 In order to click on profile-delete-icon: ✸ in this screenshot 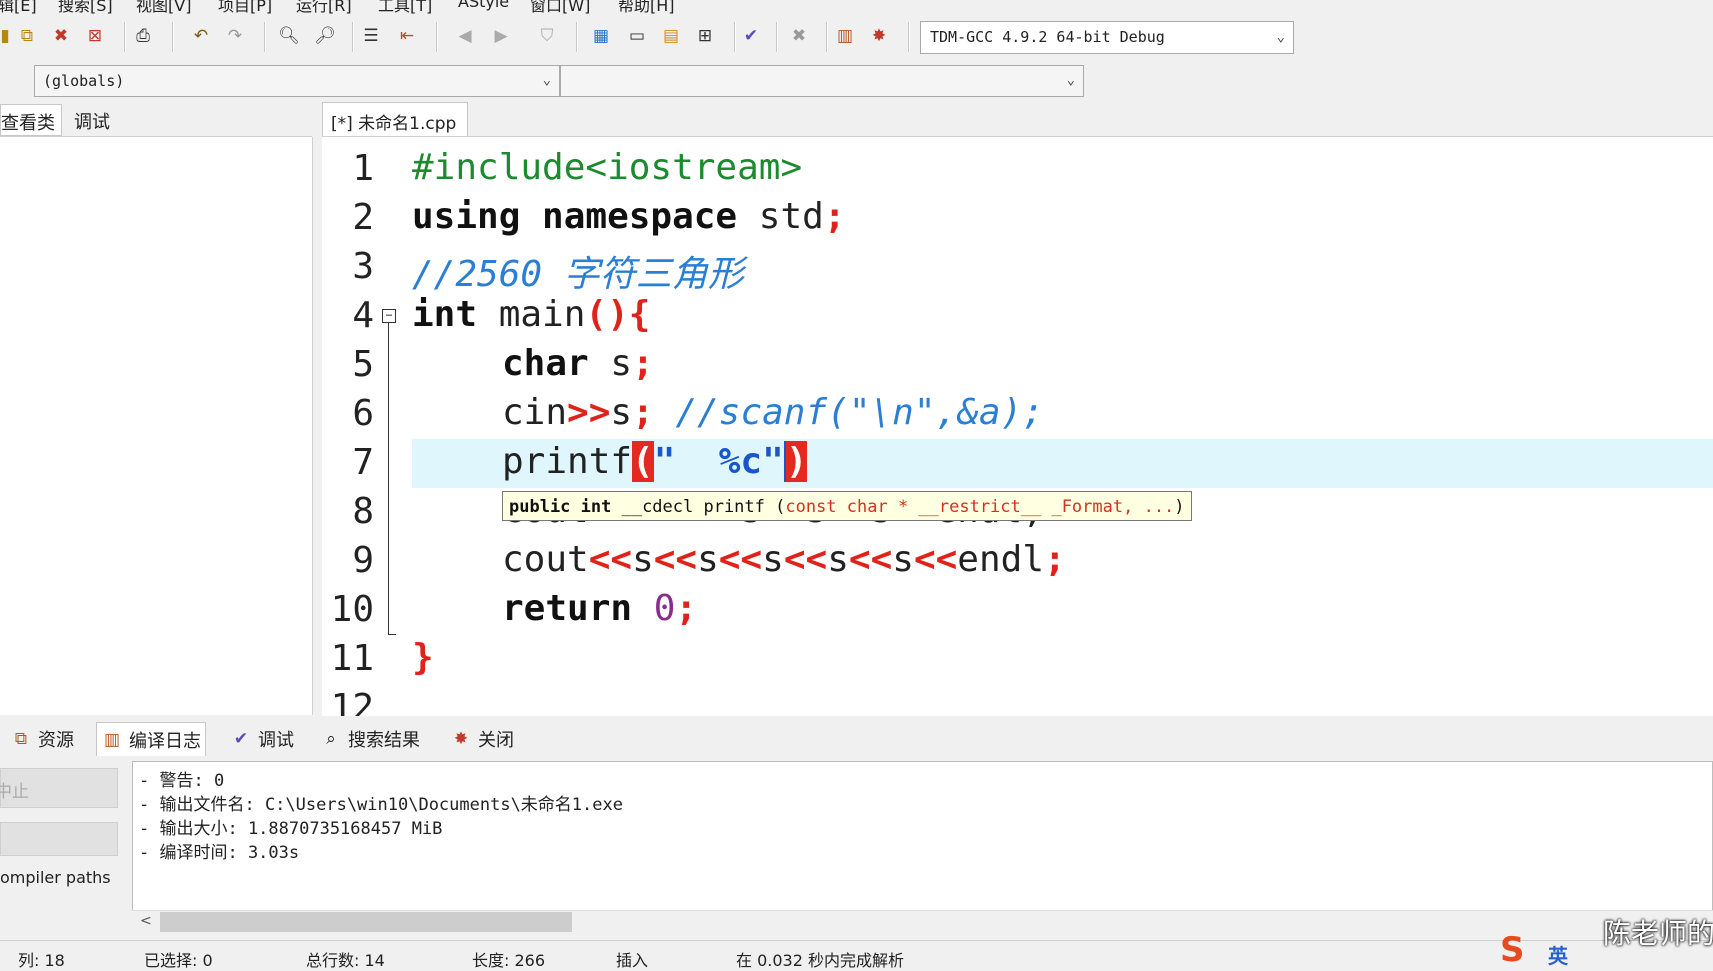, I will do `click(879, 36)`.